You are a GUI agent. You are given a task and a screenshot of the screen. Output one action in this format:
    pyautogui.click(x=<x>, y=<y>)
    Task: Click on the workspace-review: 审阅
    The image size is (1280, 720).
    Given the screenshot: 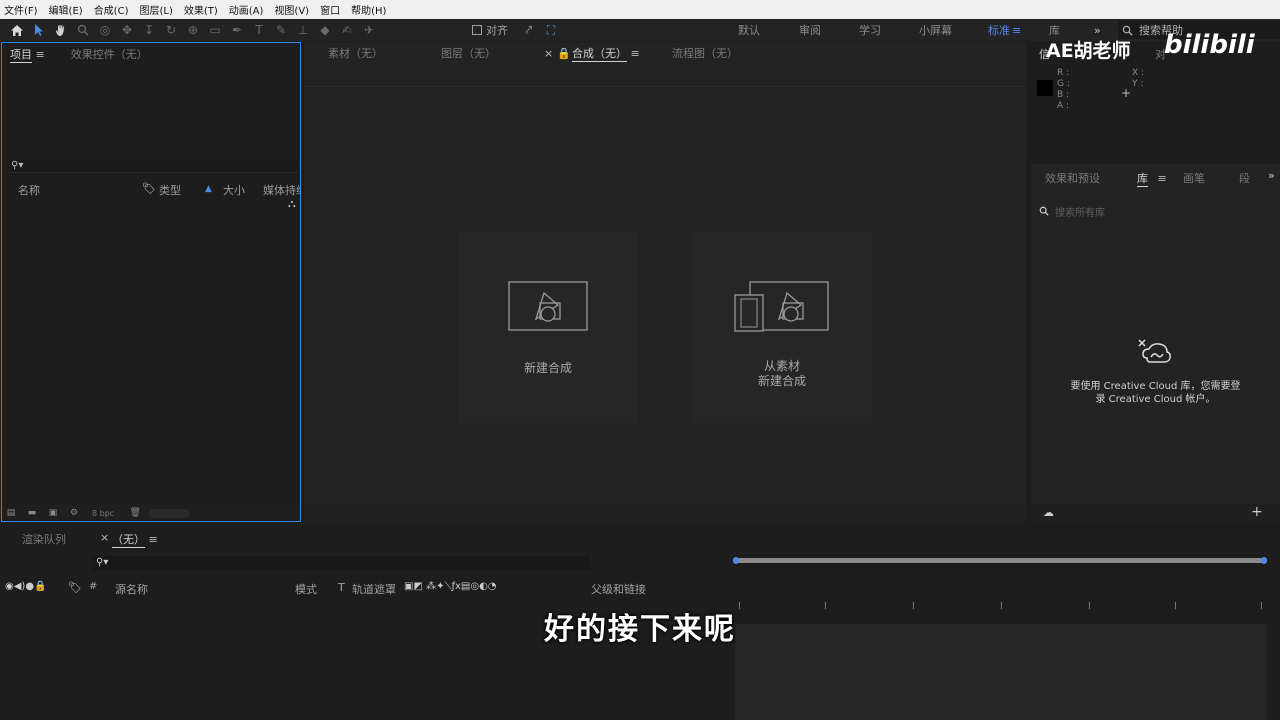 What is the action you would take?
    pyautogui.click(x=810, y=30)
    